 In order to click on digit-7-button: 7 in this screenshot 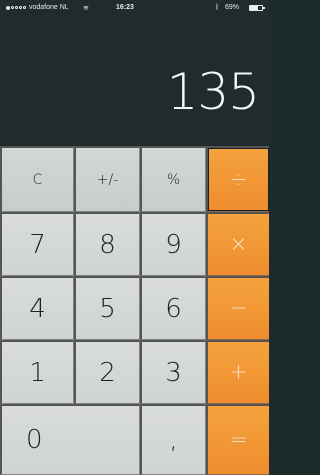, I will do `click(37, 244)`.